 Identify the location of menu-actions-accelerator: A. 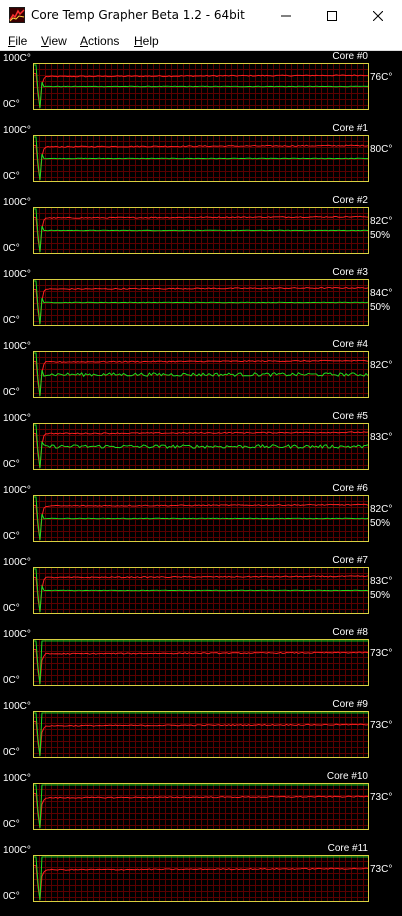
(84, 41).